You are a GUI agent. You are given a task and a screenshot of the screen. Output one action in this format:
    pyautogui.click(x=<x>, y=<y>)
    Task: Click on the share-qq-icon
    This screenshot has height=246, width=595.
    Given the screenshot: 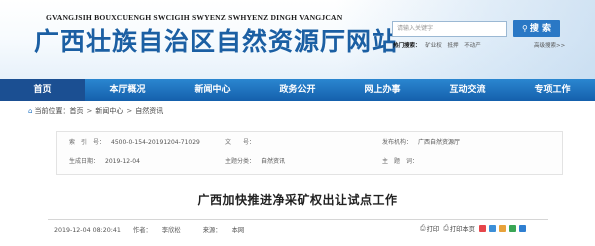 What is the action you would take?
    pyautogui.click(x=502, y=228)
    